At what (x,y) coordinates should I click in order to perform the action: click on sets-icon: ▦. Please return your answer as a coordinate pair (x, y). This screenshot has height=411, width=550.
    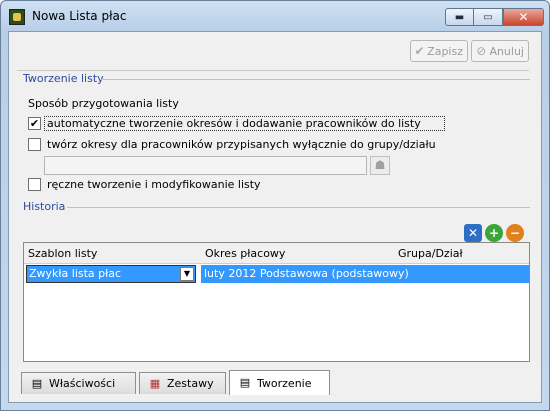
    Looking at the image, I should click on (155, 383).